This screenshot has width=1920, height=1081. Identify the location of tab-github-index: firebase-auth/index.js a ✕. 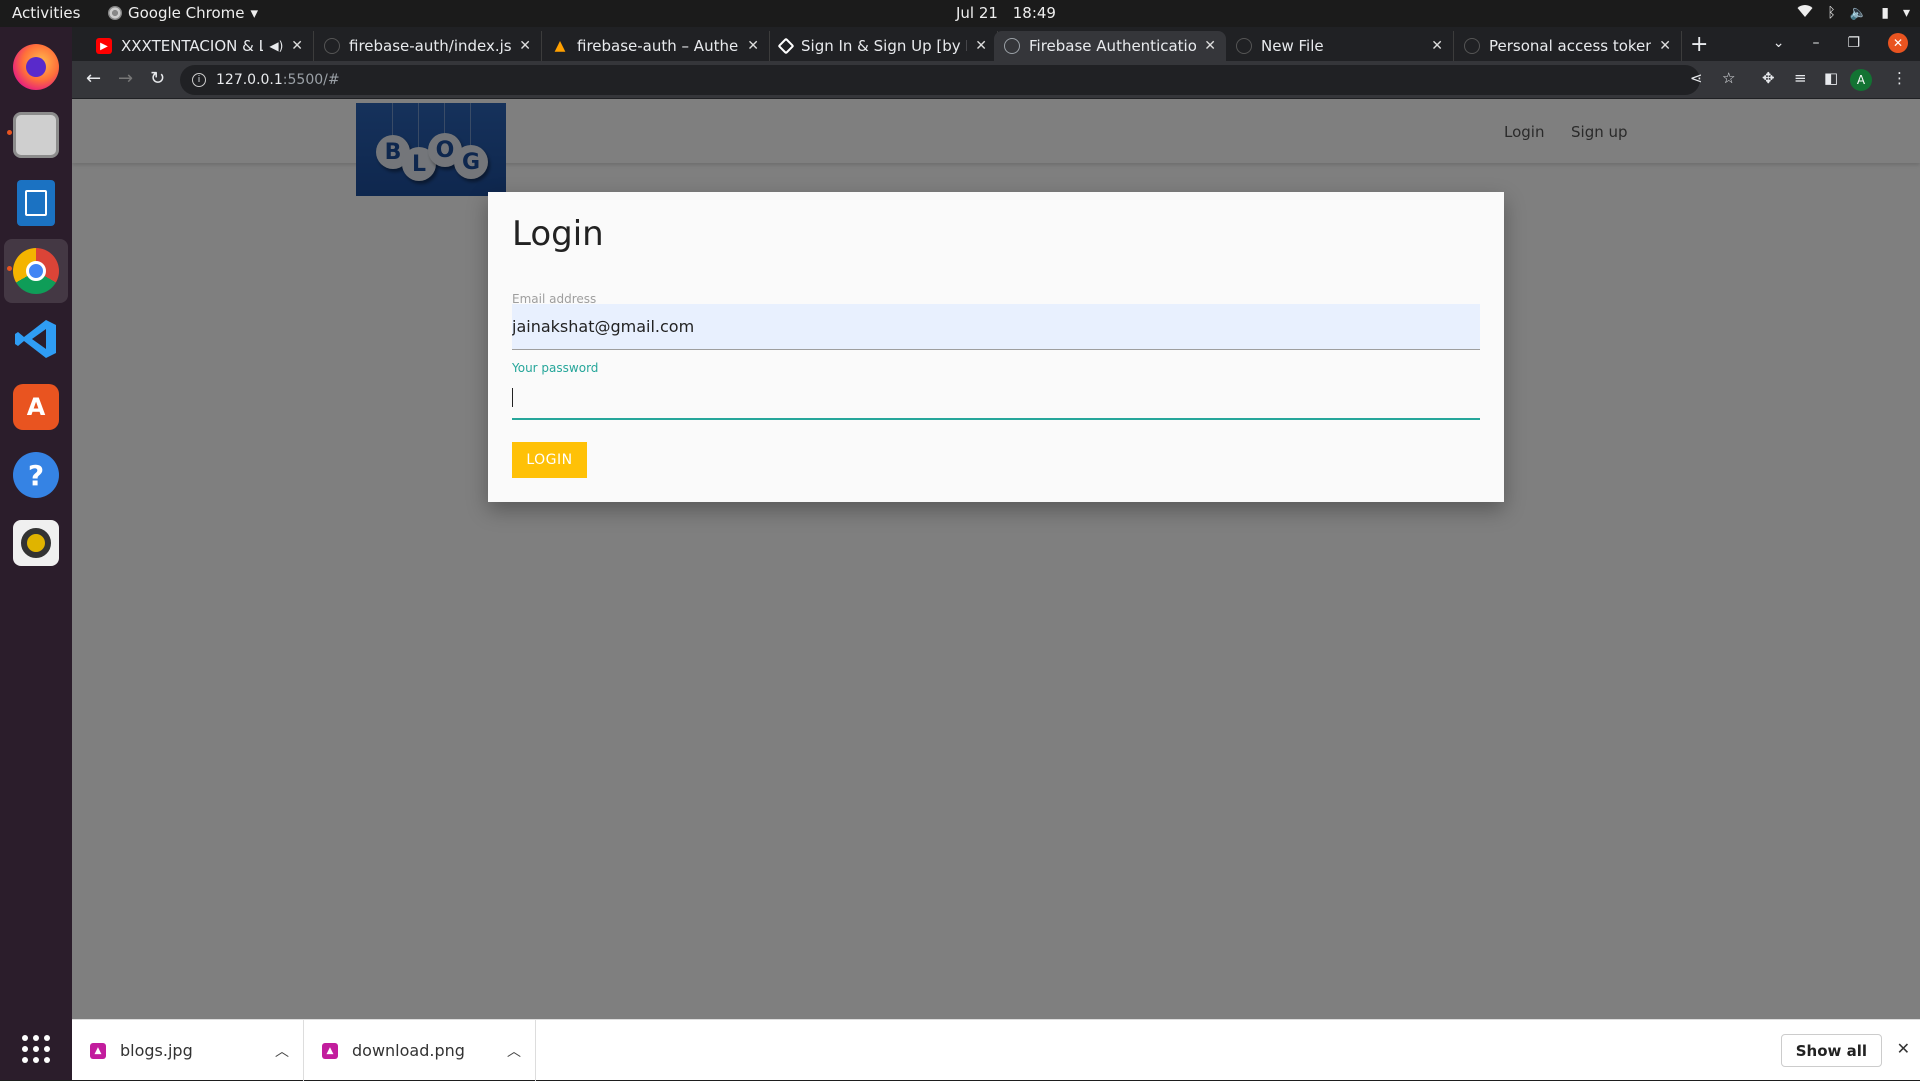
(428, 46).